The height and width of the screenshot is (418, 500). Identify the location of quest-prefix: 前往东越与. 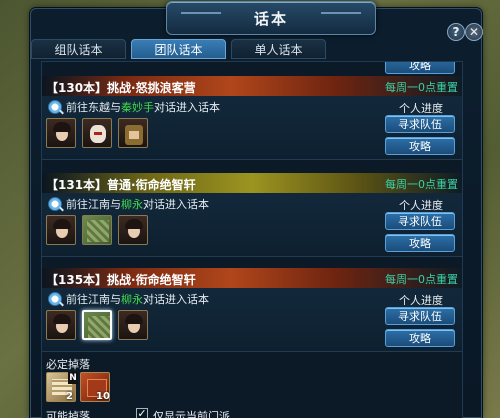
(93, 107).